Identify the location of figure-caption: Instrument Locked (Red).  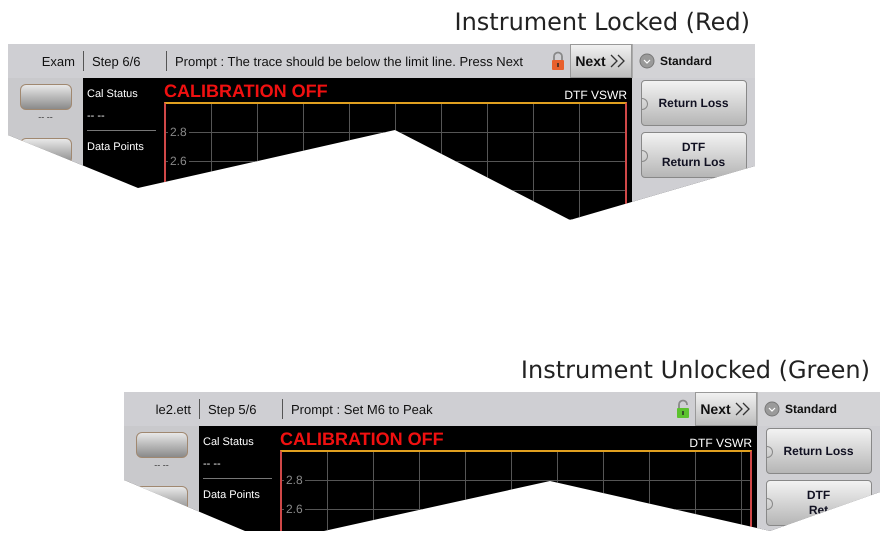
(602, 22).